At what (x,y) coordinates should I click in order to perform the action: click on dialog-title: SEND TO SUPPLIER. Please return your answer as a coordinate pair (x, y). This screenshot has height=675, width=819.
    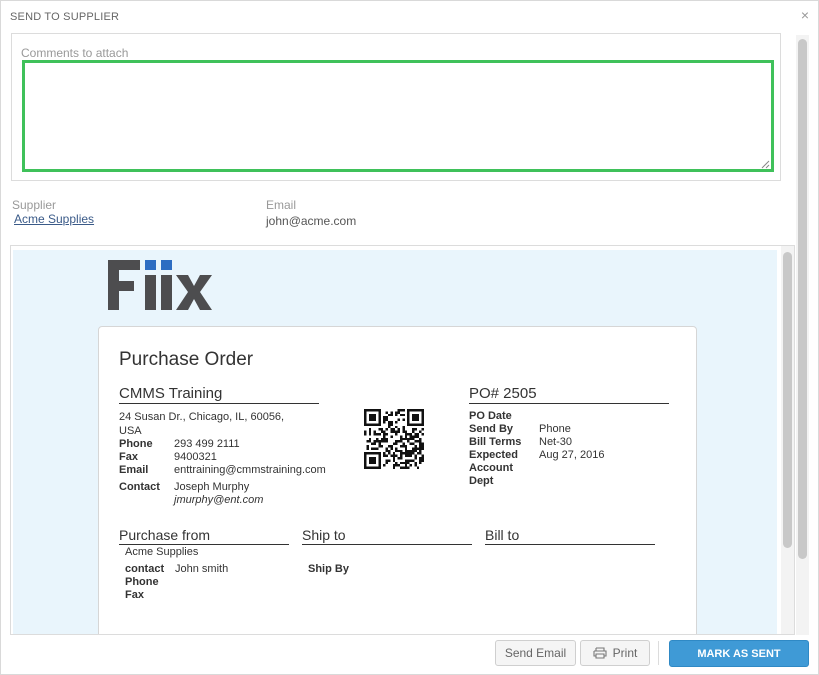
    Looking at the image, I should click on (65, 17).